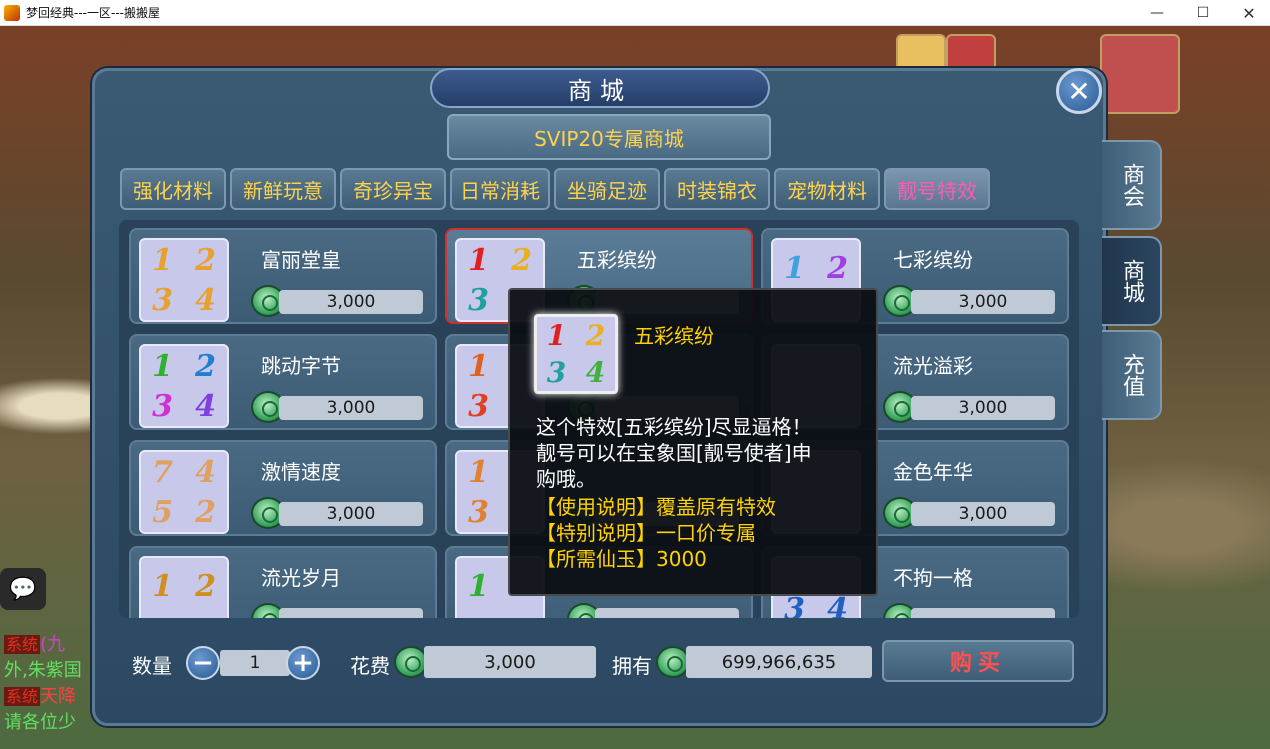 Image resolution: width=1270 pixels, height=749 pixels. I want to click on chat-text: 外,朱紫国, so click(43, 670).